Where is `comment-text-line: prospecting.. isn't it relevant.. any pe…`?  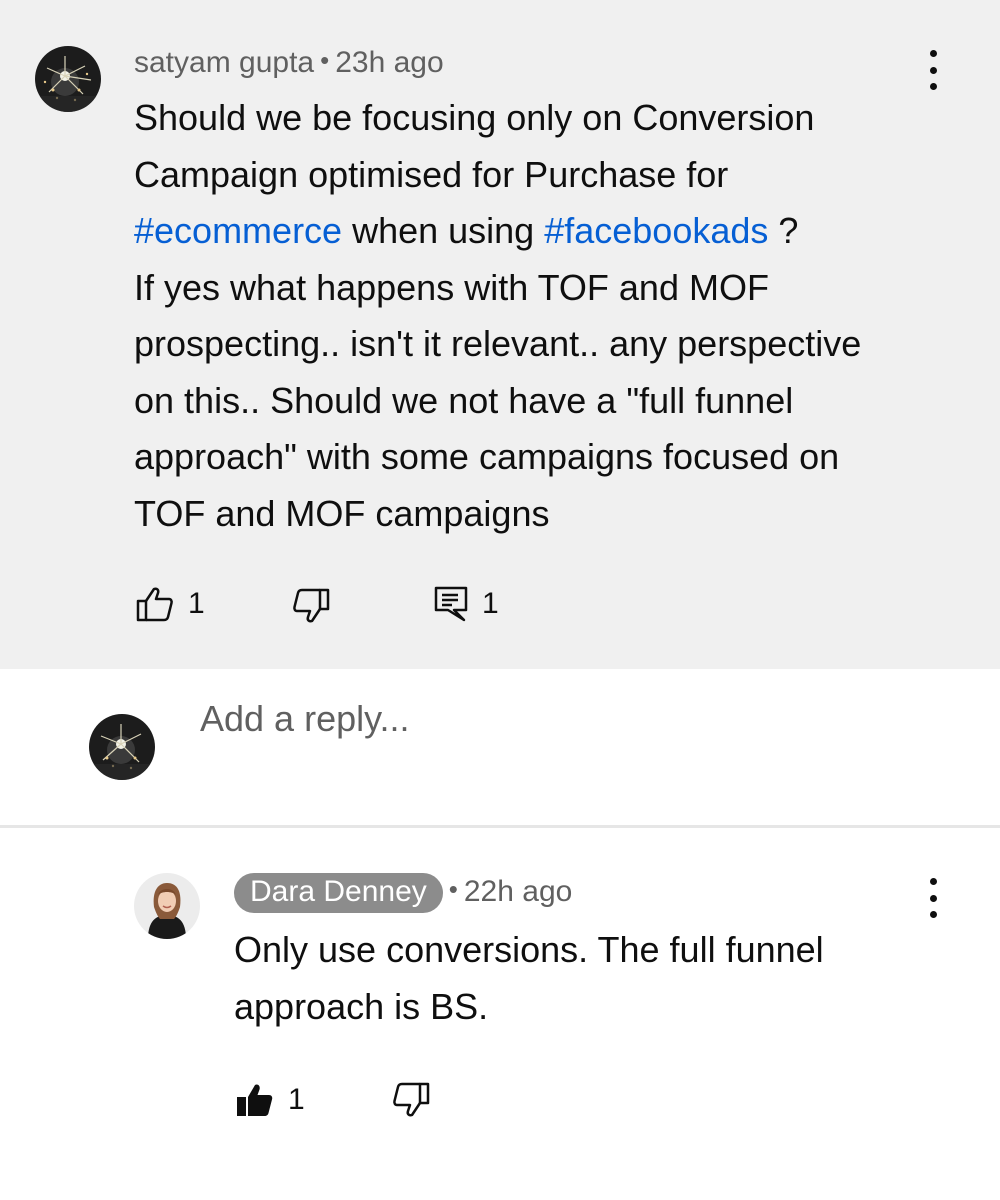 comment-text-line: prospecting.. isn't it relevant.. any pe… is located at coordinates (498, 343).